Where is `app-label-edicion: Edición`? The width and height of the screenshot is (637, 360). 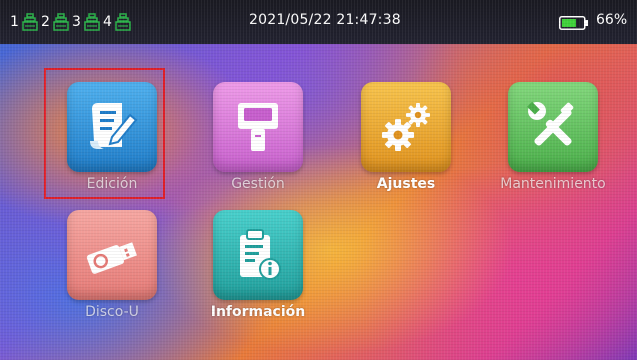
app-label-edicion: Edición is located at coordinates (112, 184).